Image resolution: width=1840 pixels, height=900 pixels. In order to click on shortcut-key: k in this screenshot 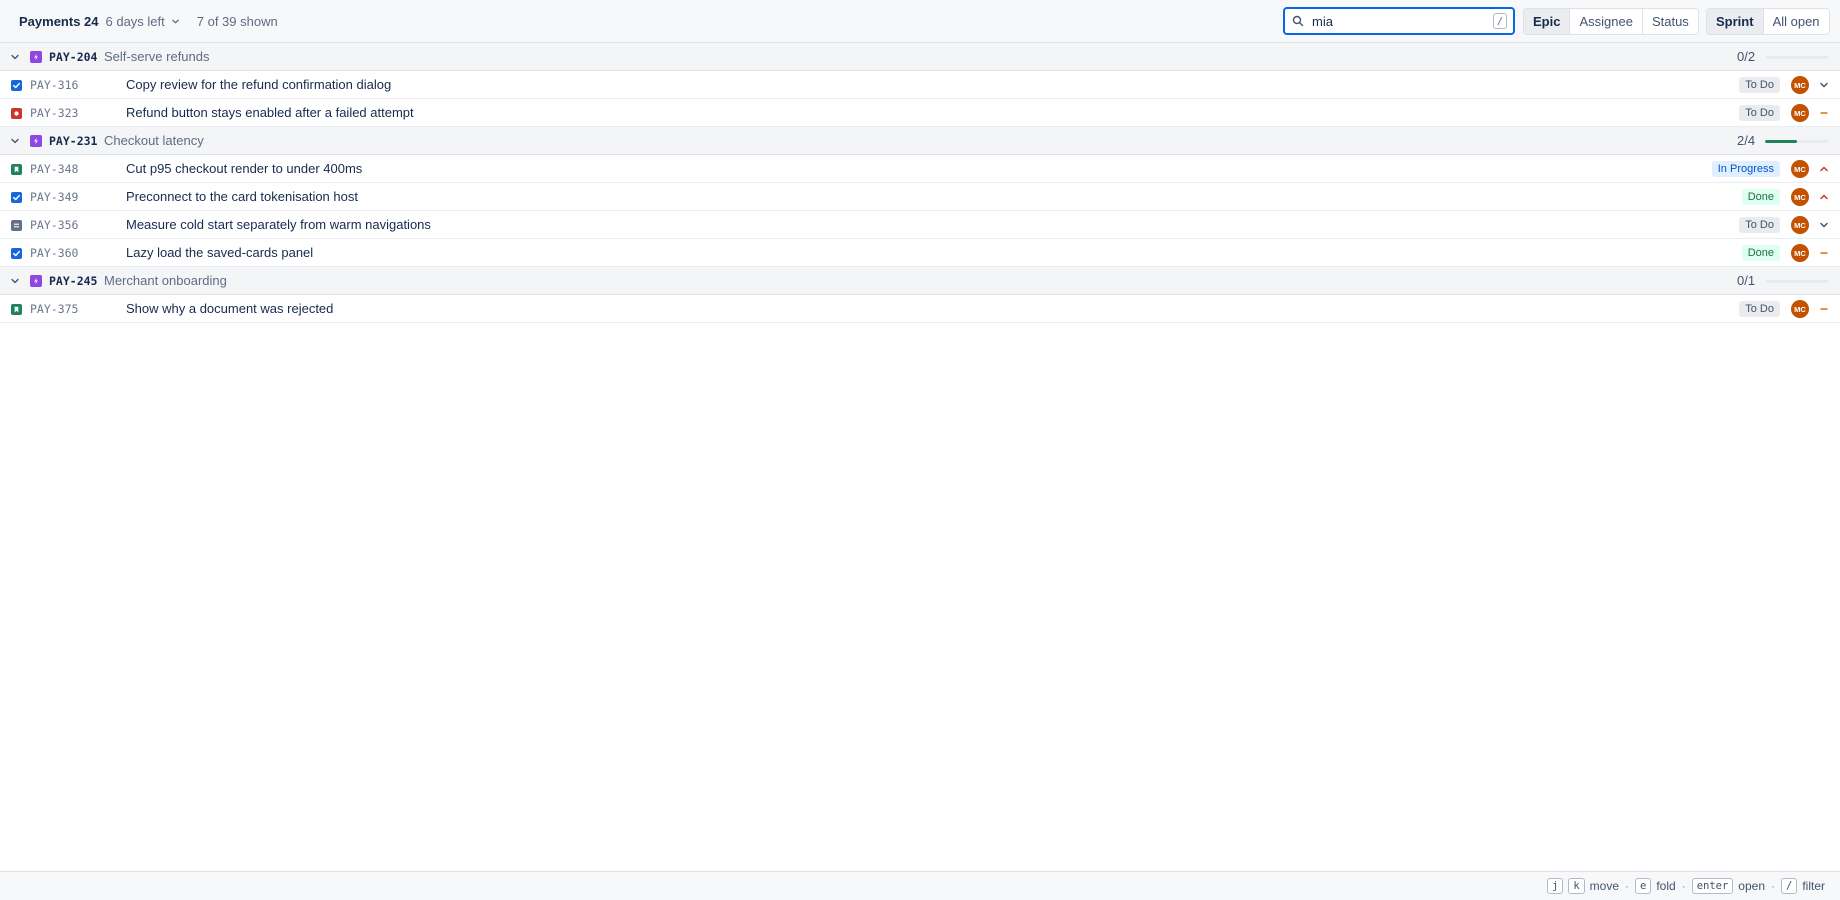, I will do `click(1576, 886)`.